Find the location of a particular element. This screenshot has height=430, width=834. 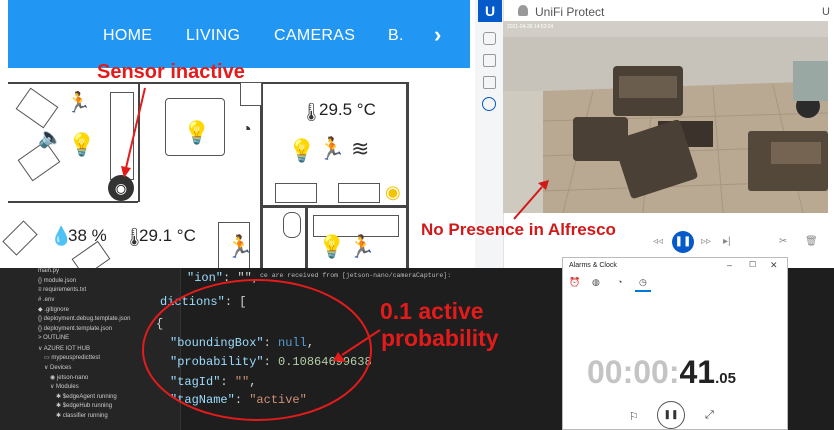

arrow-head is located at coordinates (126, 172).